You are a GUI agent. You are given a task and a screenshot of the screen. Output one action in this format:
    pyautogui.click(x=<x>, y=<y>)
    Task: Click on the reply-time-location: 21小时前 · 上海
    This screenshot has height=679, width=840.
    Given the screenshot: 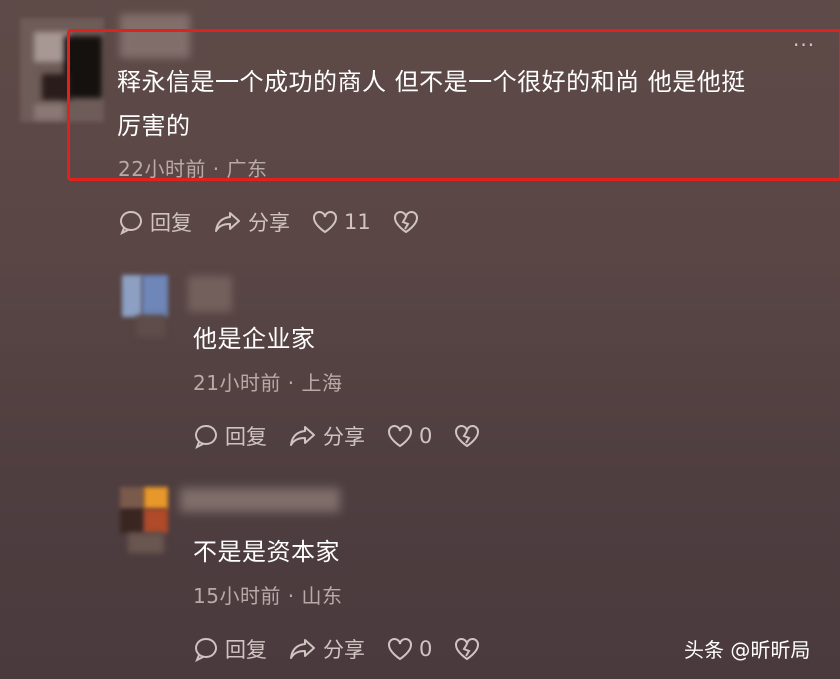 What is the action you would take?
    pyautogui.click(x=268, y=383)
    